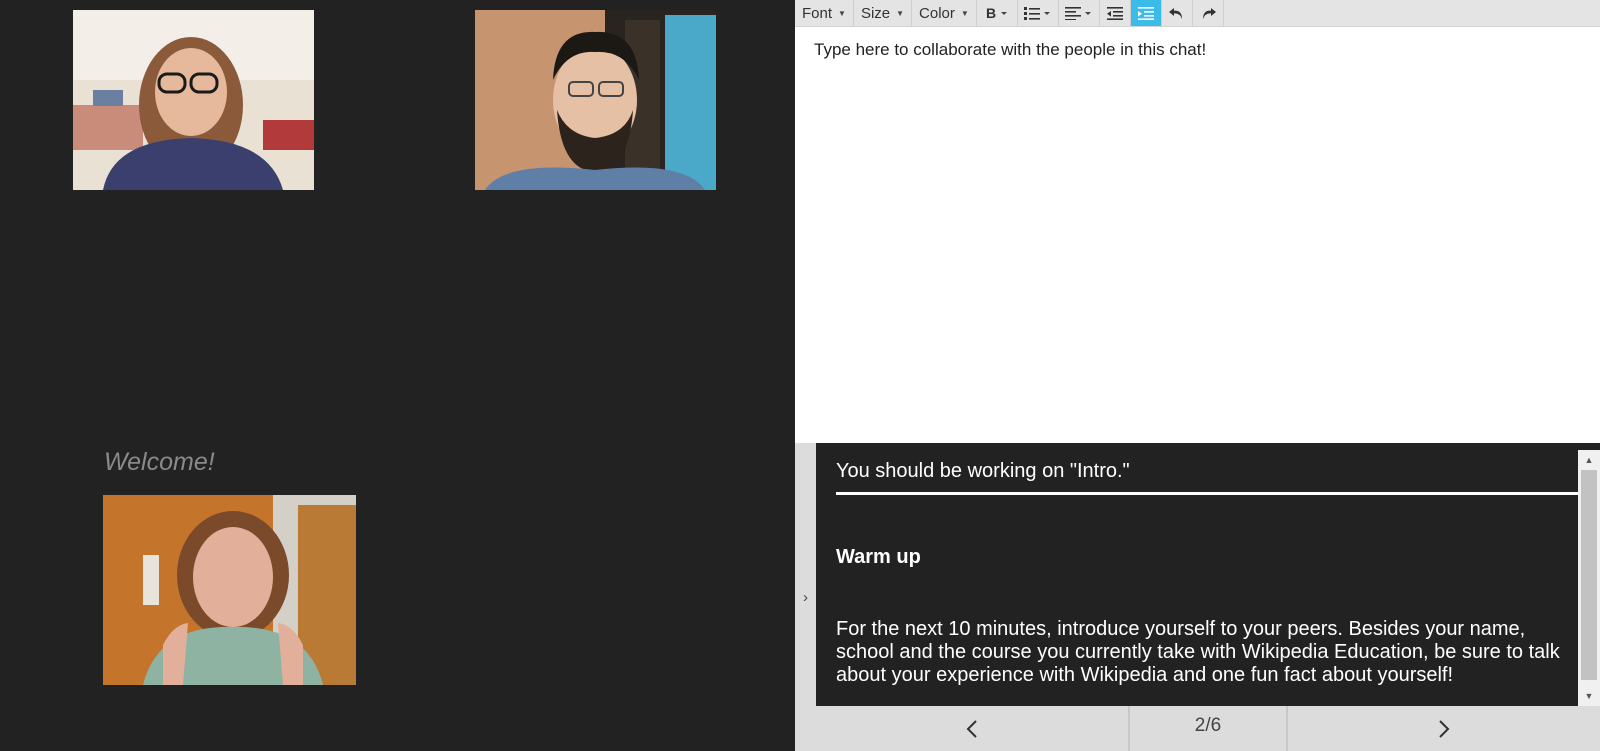 This screenshot has height=751, width=1600. What do you see at coordinates (878, 557) in the screenshot?
I see `task-heading: Warm up` at bounding box center [878, 557].